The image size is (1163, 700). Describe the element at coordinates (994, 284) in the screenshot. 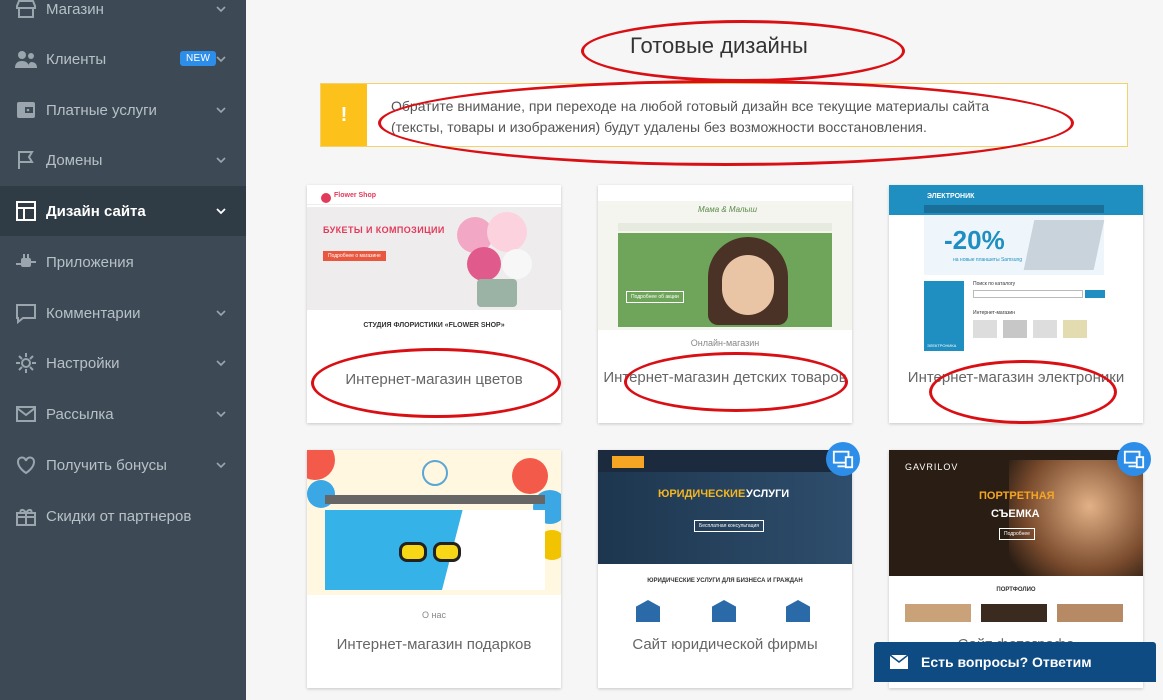

I see `preview-catalog-label: Поиск по каталогу` at that location.